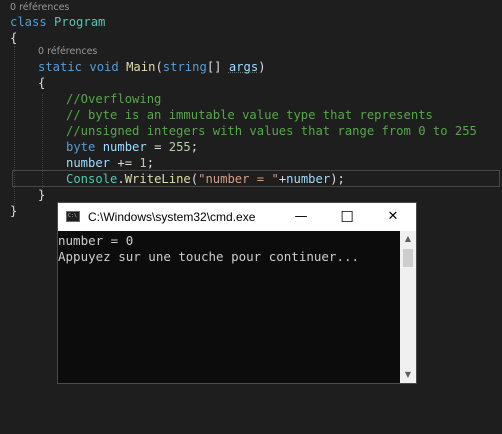 The width and height of the screenshot is (502, 434). I want to click on class-name: Program, so click(80, 22).